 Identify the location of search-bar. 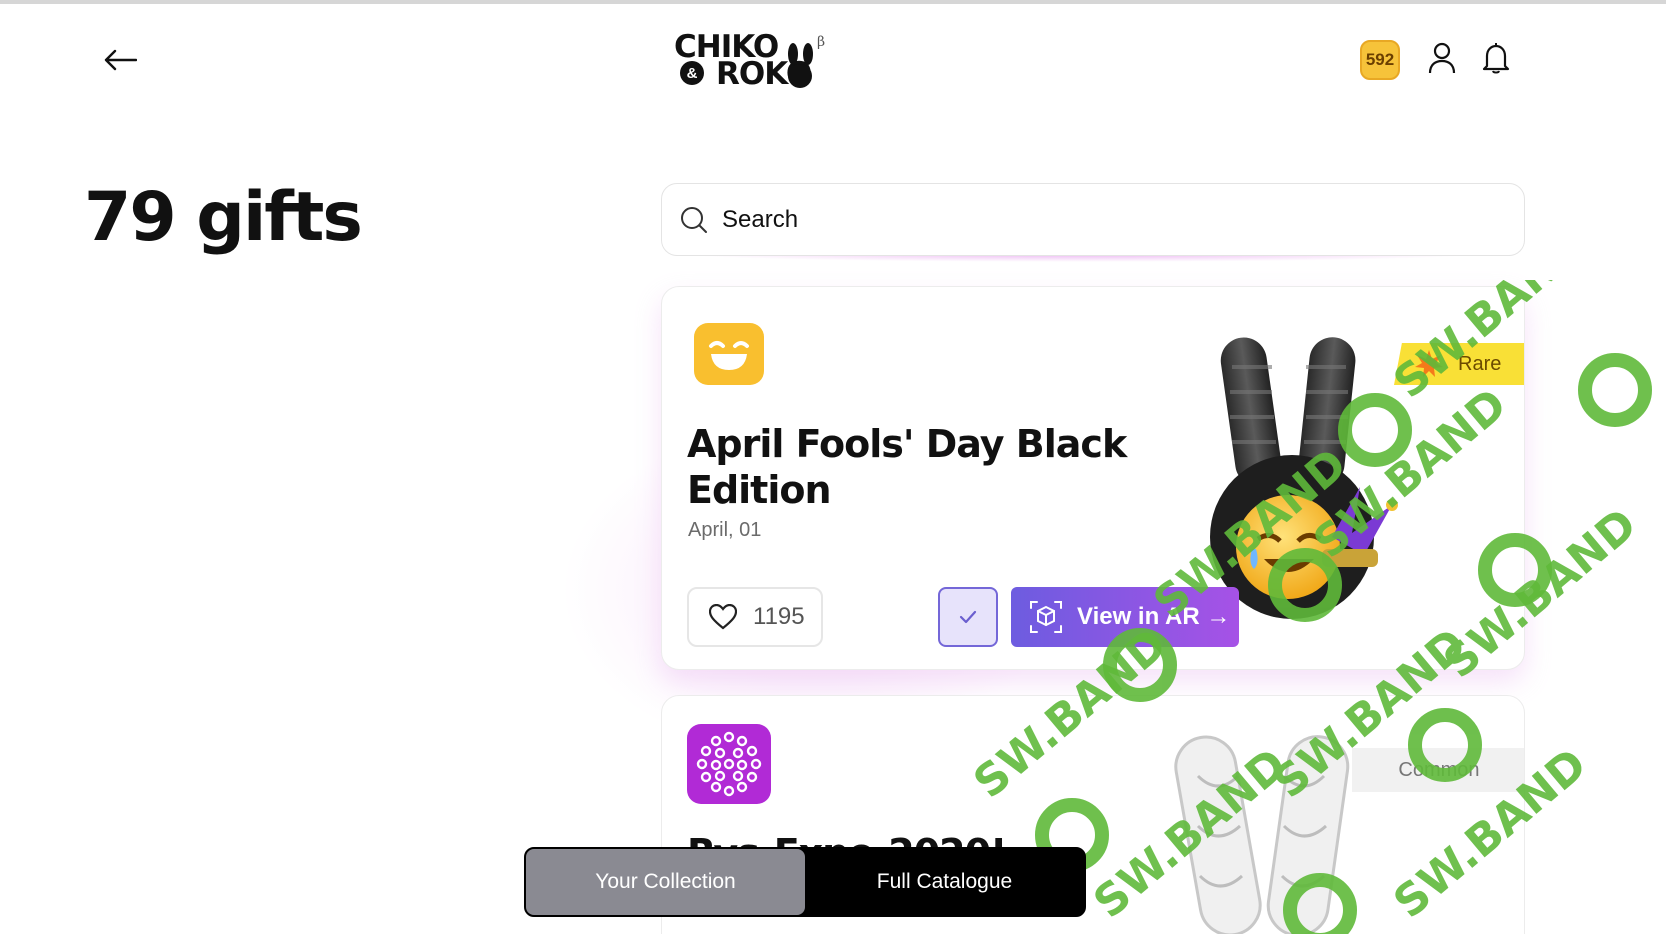
(1093, 219).